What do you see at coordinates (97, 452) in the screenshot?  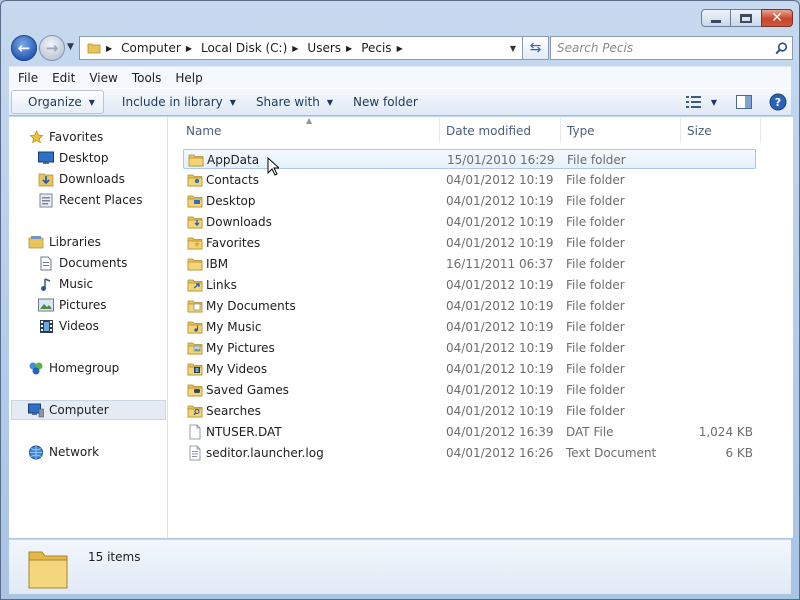 I see `nav-network: Network` at bounding box center [97, 452].